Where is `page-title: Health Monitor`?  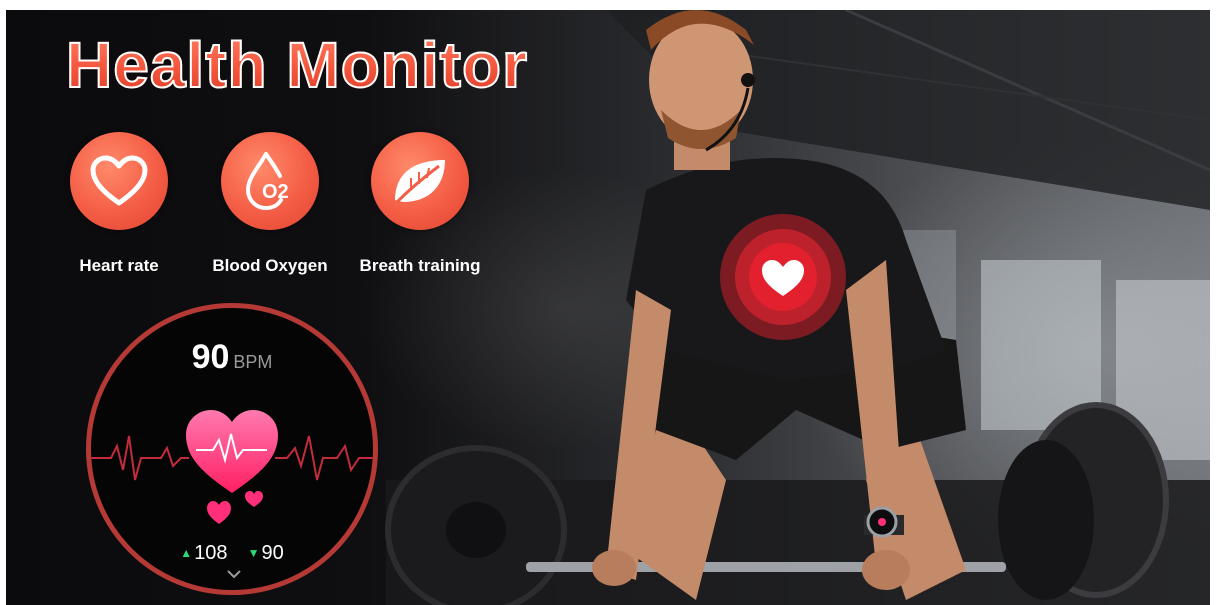 page-title: Health Monitor is located at coordinates (296, 65).